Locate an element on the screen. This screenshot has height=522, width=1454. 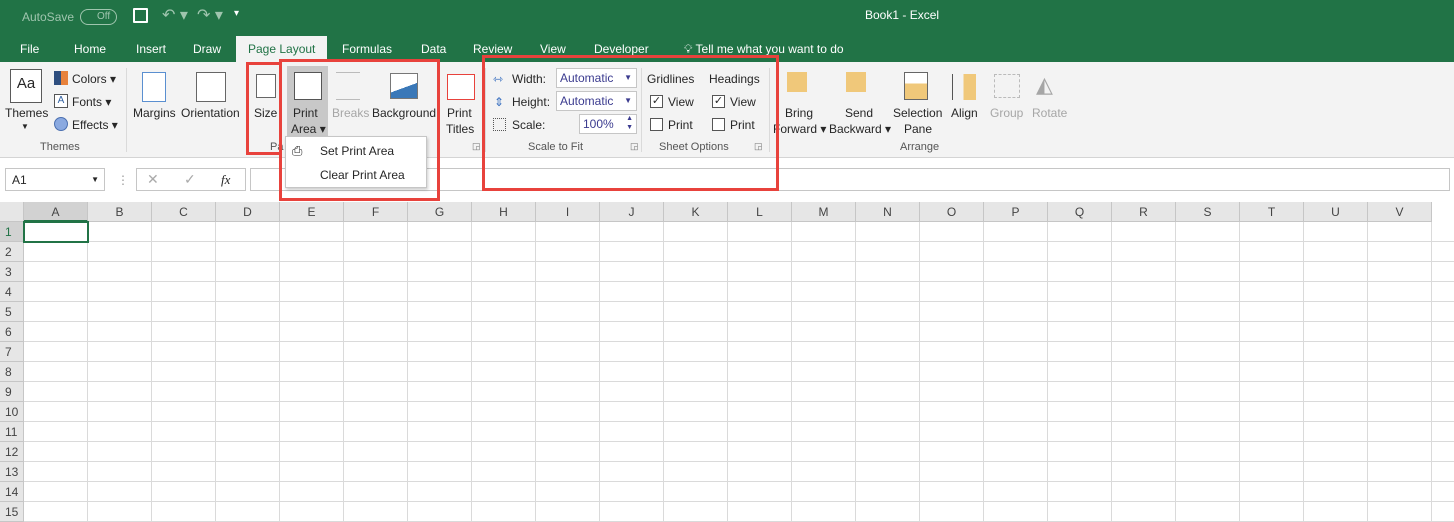
row-header: 15 is located at coordinates (12, 512).